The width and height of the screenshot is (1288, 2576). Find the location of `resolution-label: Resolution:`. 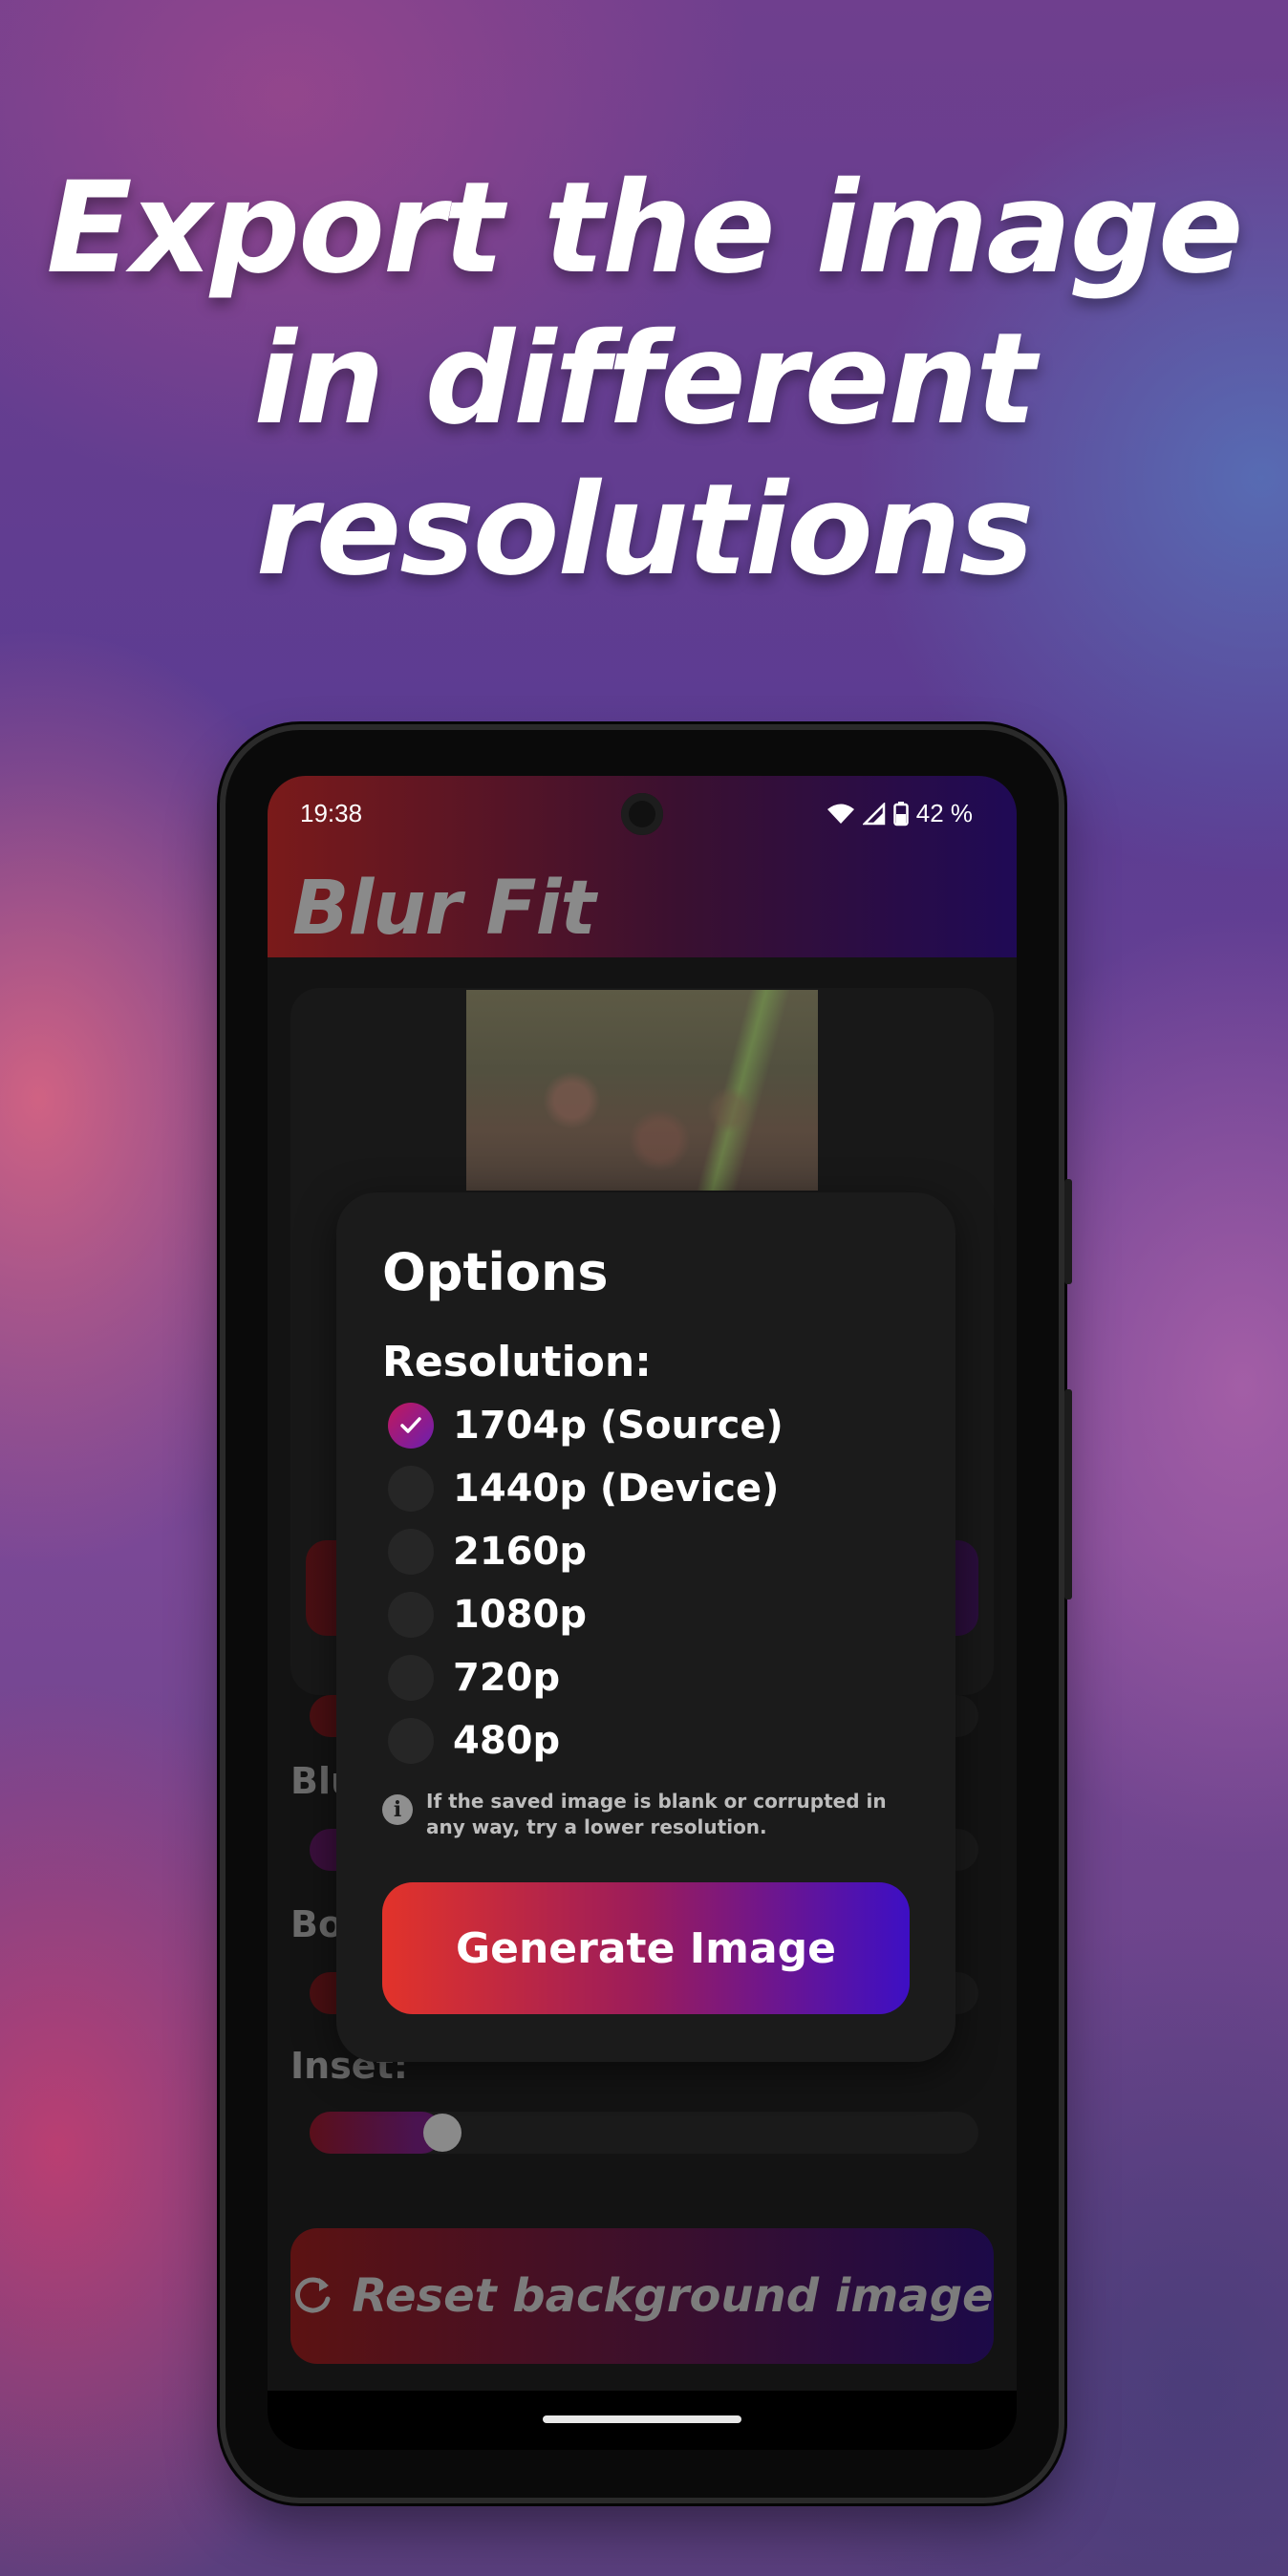

resolution-label: Resolution: is located at coordinates (517, 1362).